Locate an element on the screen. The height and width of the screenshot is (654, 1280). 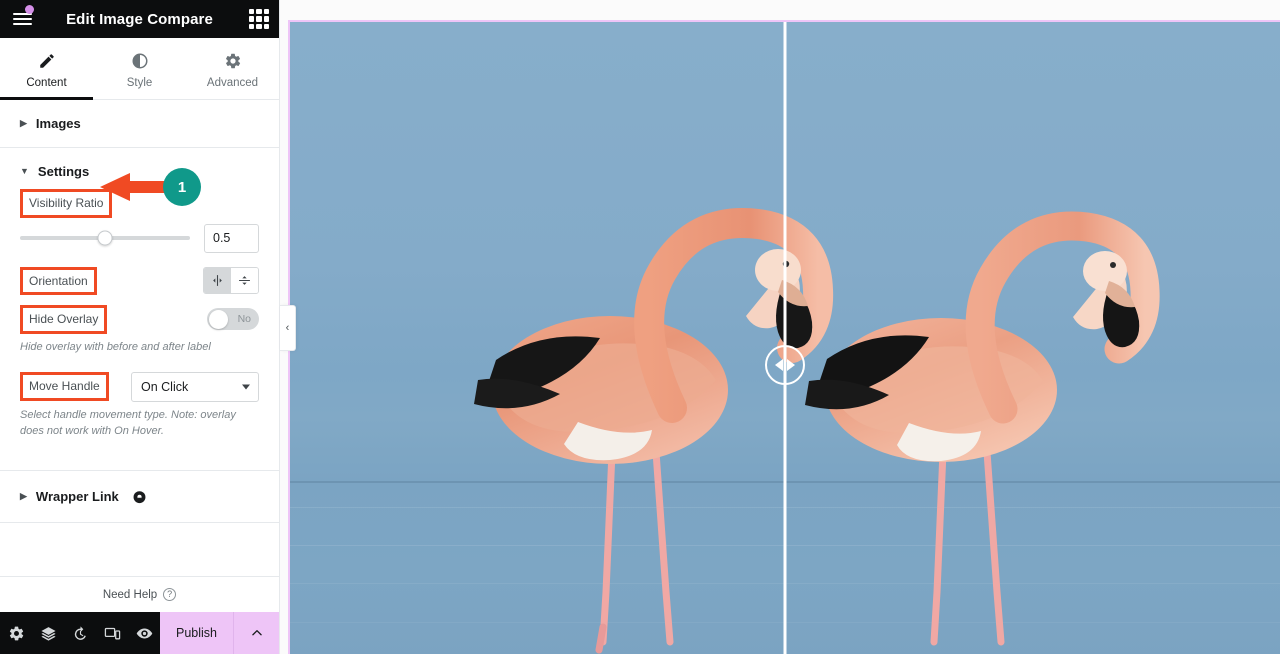
visibility-ratio-label: Visibility Ratio is located at coordinates (66, 203).